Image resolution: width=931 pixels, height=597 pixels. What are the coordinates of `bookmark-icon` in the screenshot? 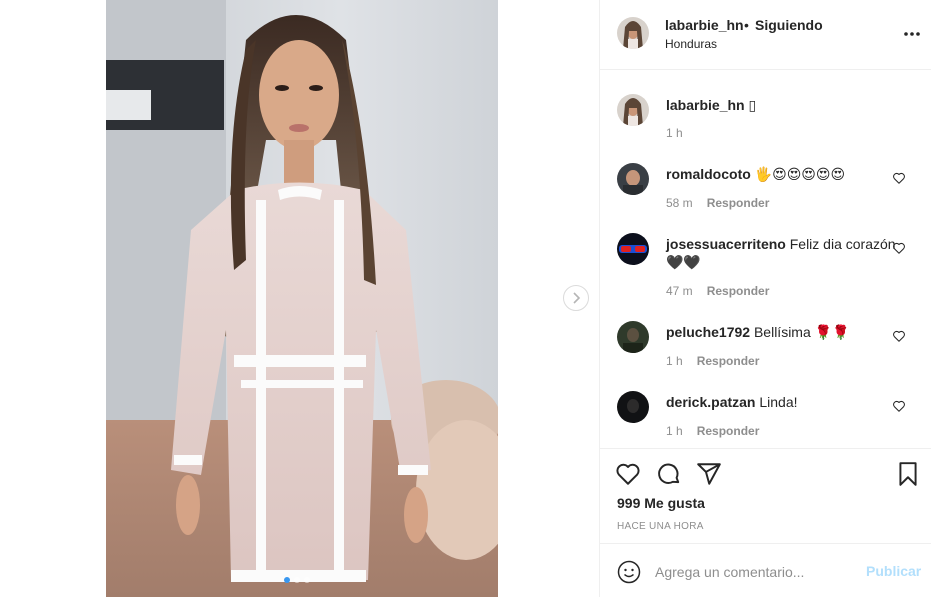 It's located at (908, 474).